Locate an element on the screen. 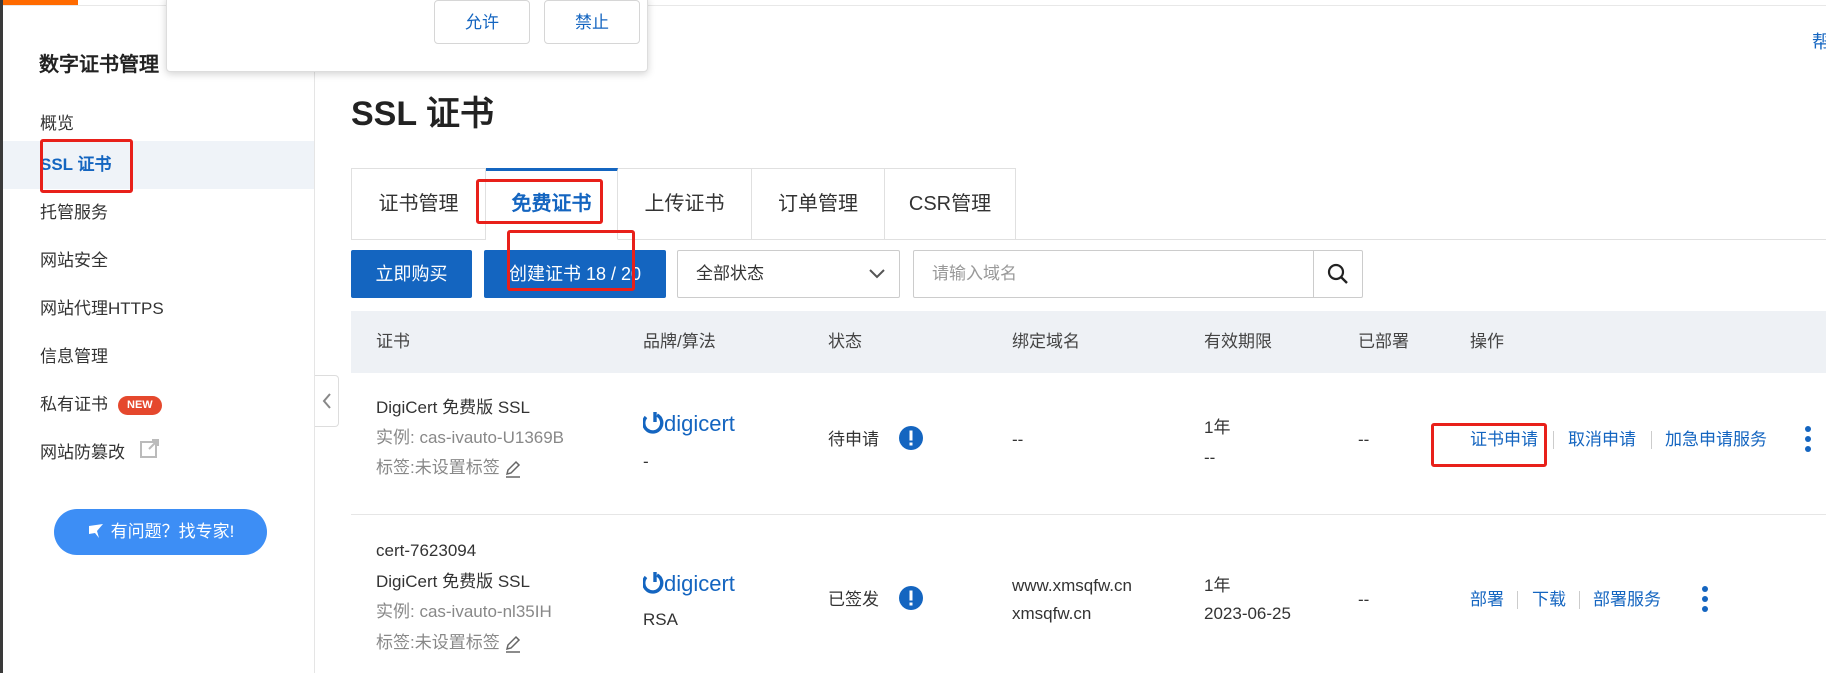 The width and height of the screenshot is (1826, 673). col-header-validity: 有效期限 is located at coordinates (1238, 341).